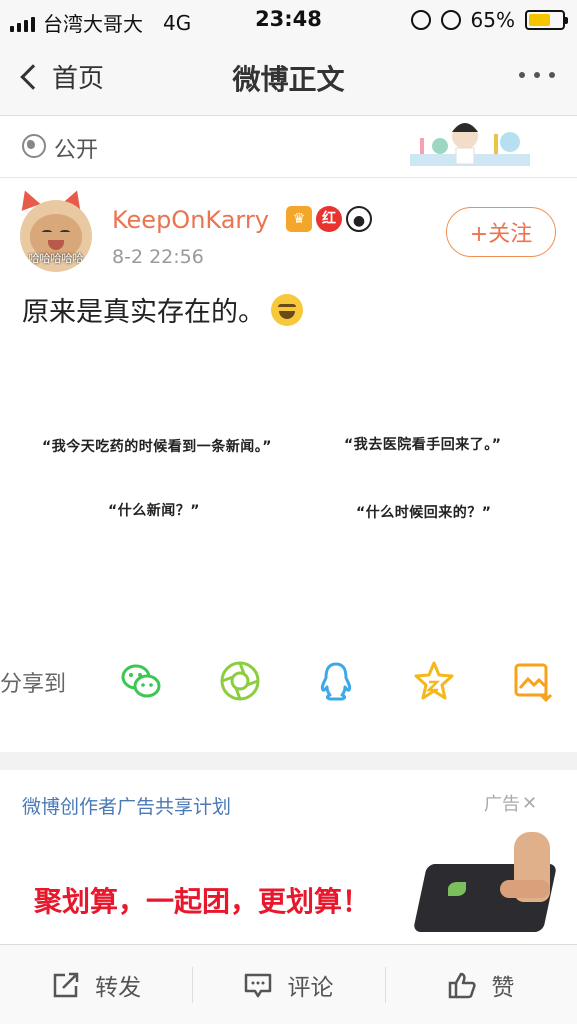 The image size is (577, 1024). I want to click on ad-close-button: 广告 ✕, so click(510, 803).